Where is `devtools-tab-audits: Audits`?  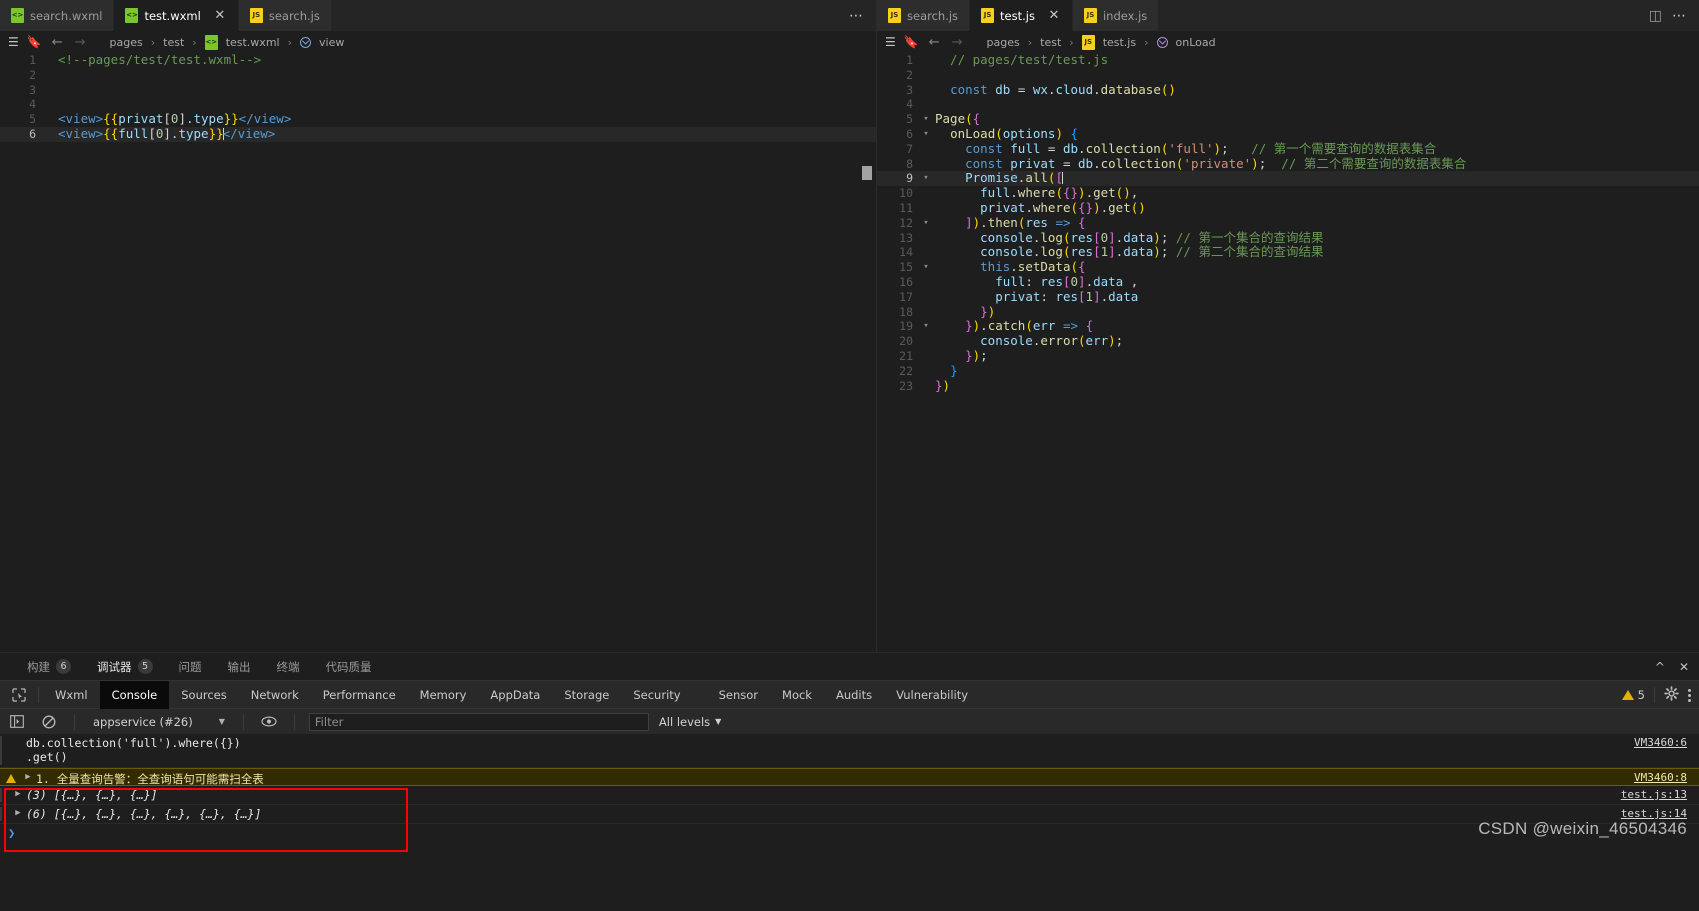 devtools-tab-audits: Audits is located at coordinates (854, 695).